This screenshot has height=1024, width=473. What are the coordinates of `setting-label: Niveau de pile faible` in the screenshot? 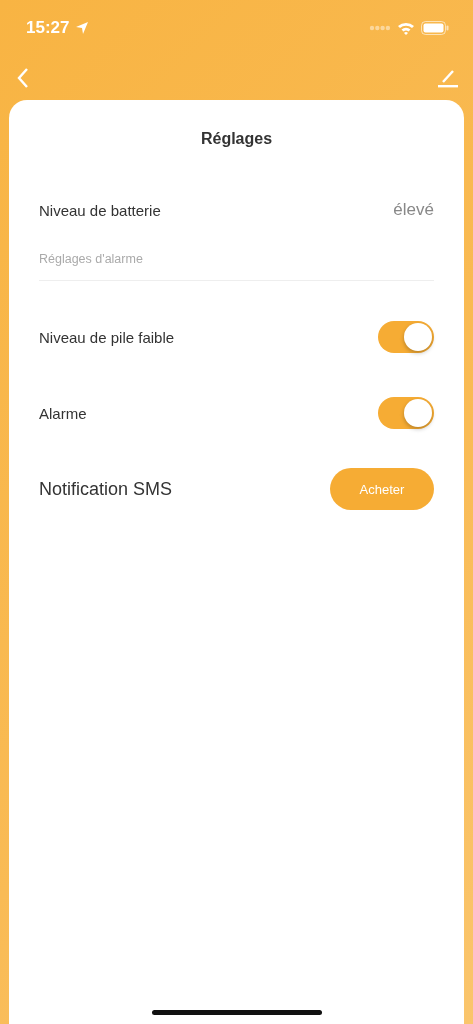 It's located at (107, 337).